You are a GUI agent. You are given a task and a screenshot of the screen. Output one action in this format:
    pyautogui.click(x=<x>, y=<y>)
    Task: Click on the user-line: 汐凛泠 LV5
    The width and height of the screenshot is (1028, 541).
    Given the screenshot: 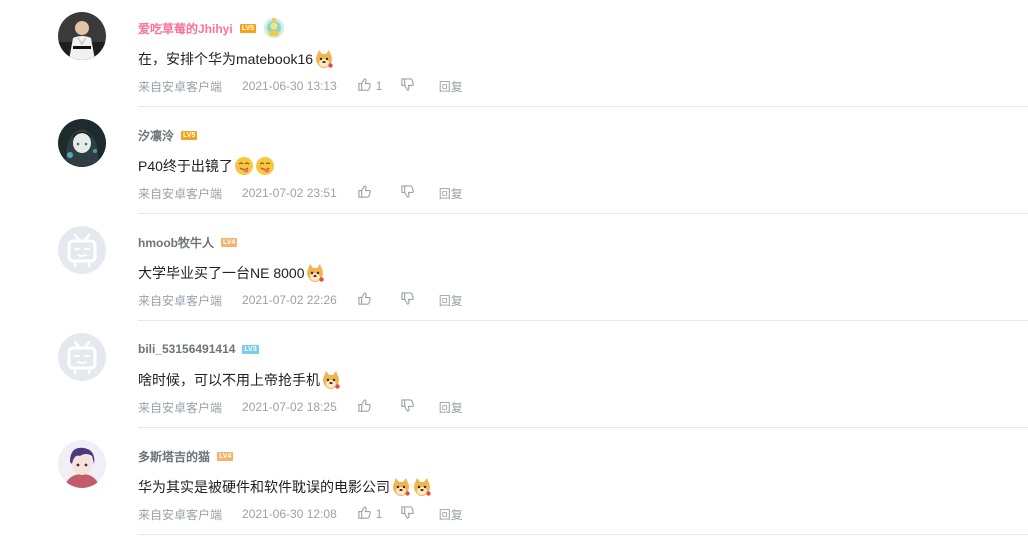 What is the action you would take?
    pyautogui.click(x=168, y=135)
    